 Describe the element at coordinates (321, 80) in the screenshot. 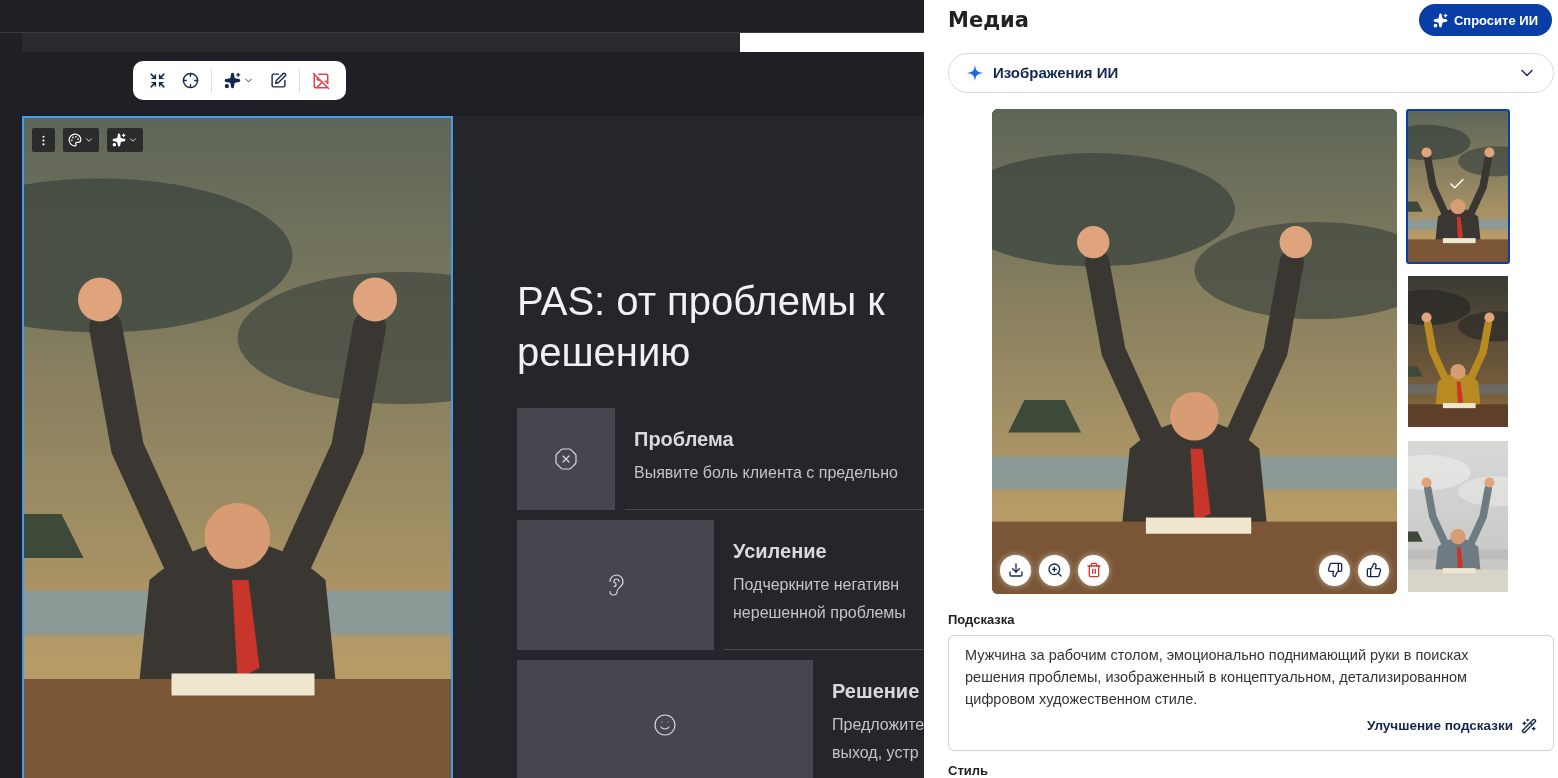

I see `image-off-icon` at that location.